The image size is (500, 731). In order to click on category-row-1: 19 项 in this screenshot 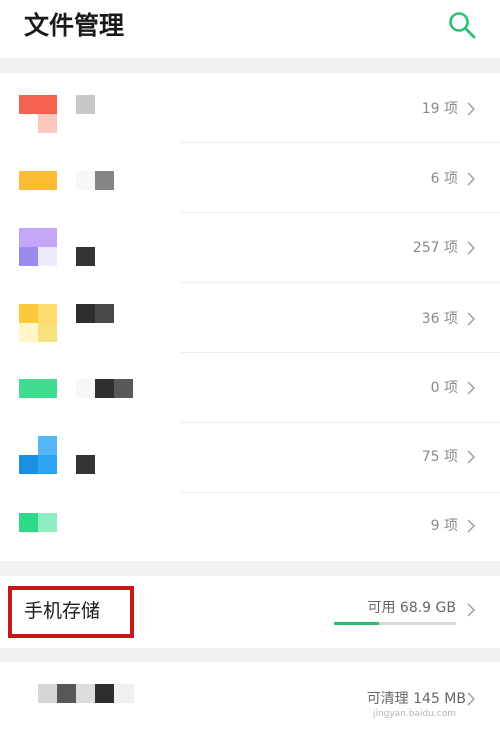, I will do `click(250, 108)`.